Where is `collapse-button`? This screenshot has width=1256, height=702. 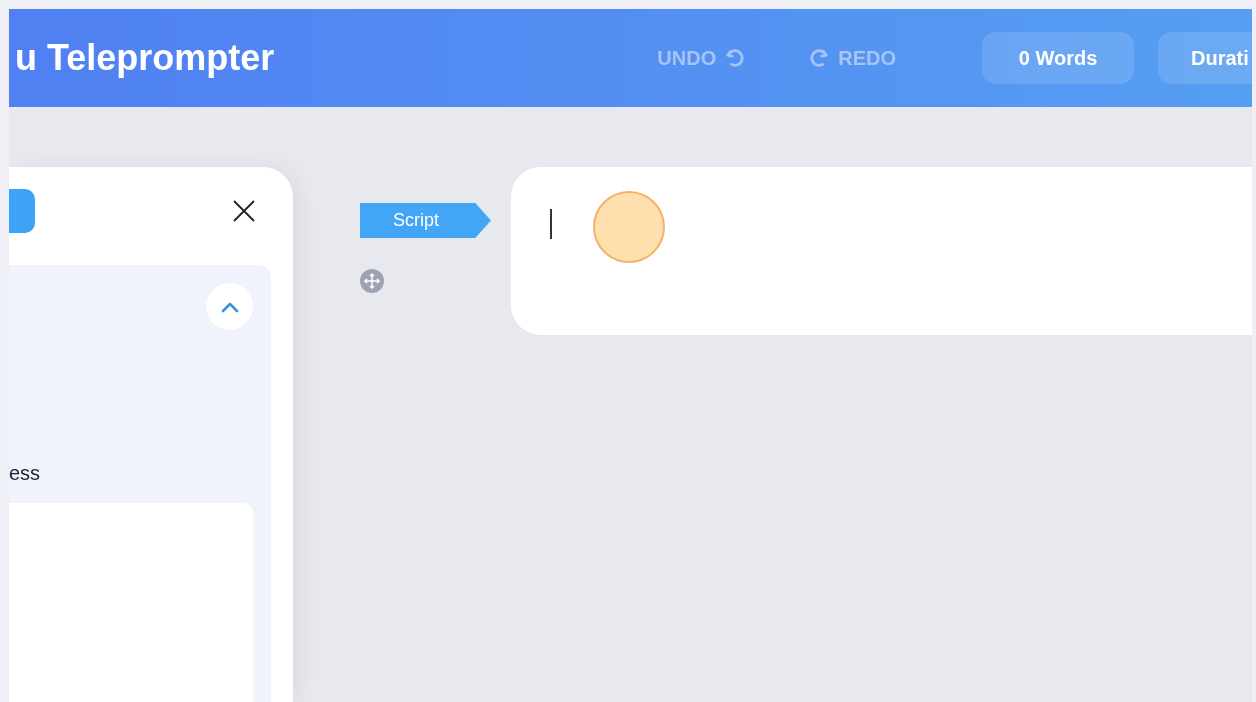 collapse-button is located at coordinates (229, 306).